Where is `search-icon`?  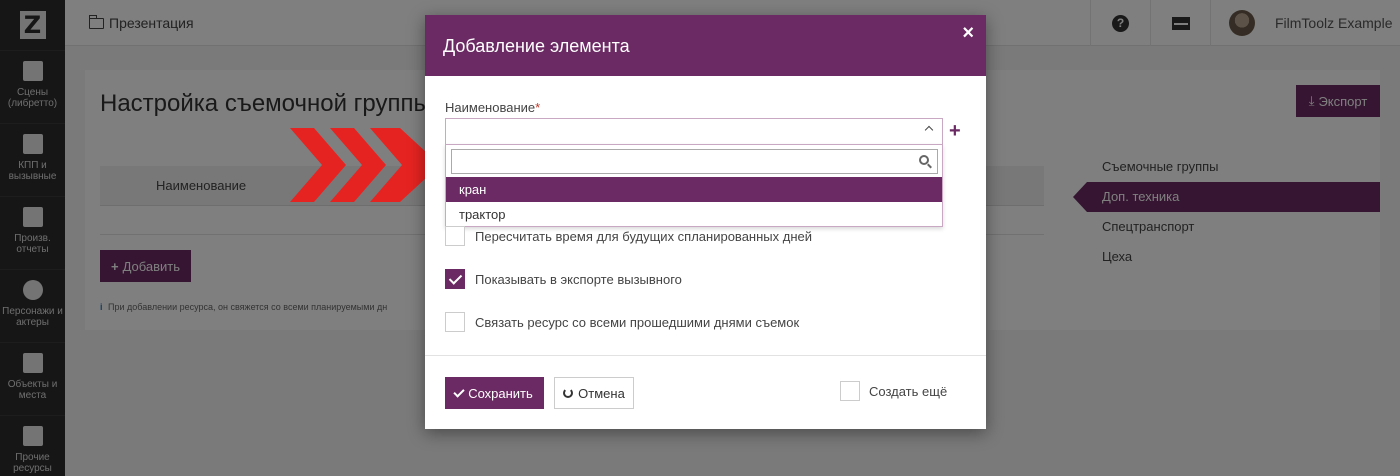
search-icon is located at coordinates (924, 160).